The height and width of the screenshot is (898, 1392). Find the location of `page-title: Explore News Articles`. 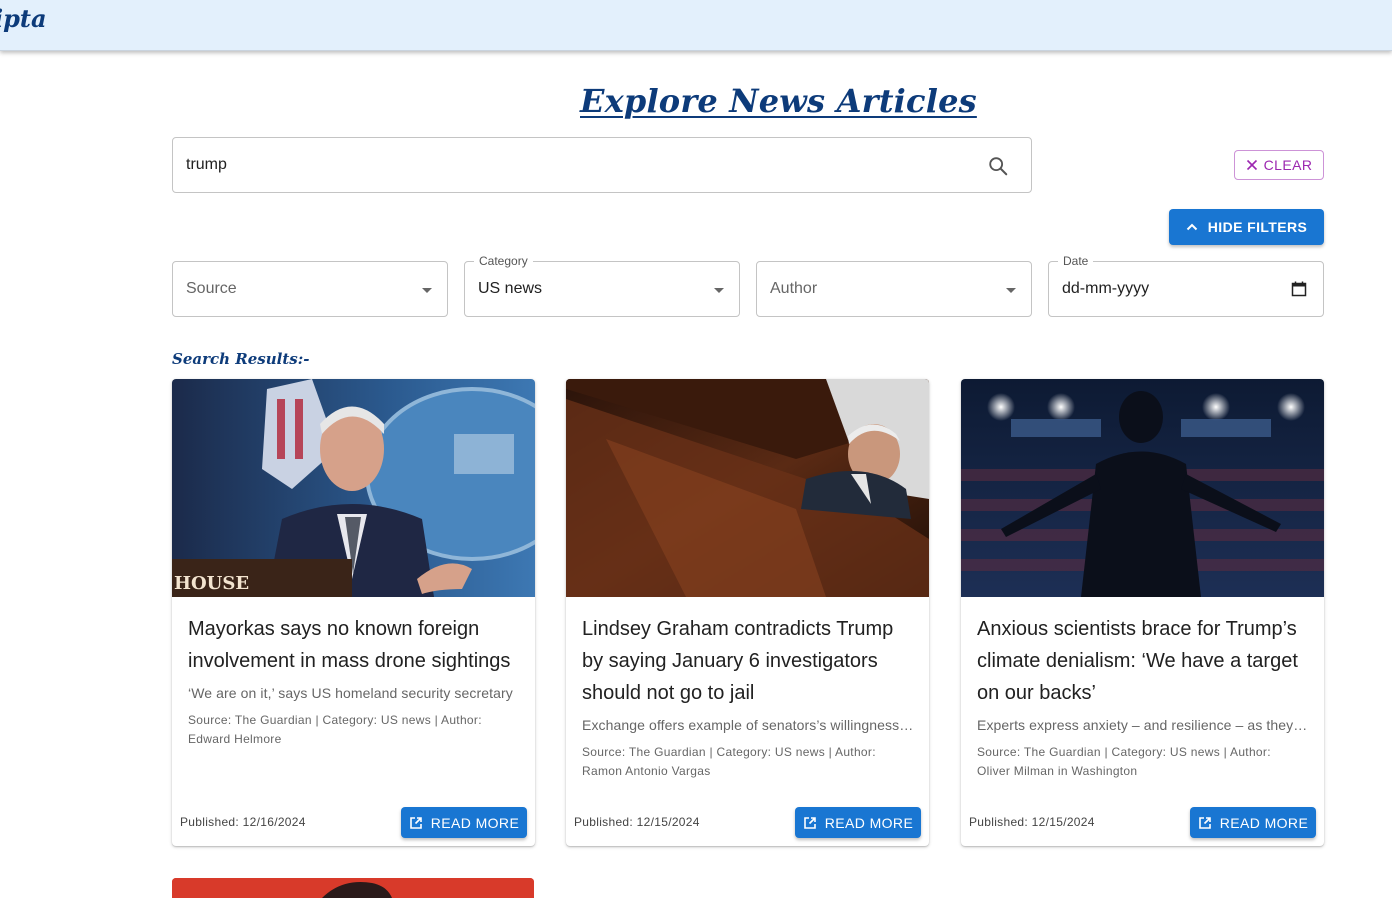

page-title: Explore News Articles is located at coordinates (778, 101).